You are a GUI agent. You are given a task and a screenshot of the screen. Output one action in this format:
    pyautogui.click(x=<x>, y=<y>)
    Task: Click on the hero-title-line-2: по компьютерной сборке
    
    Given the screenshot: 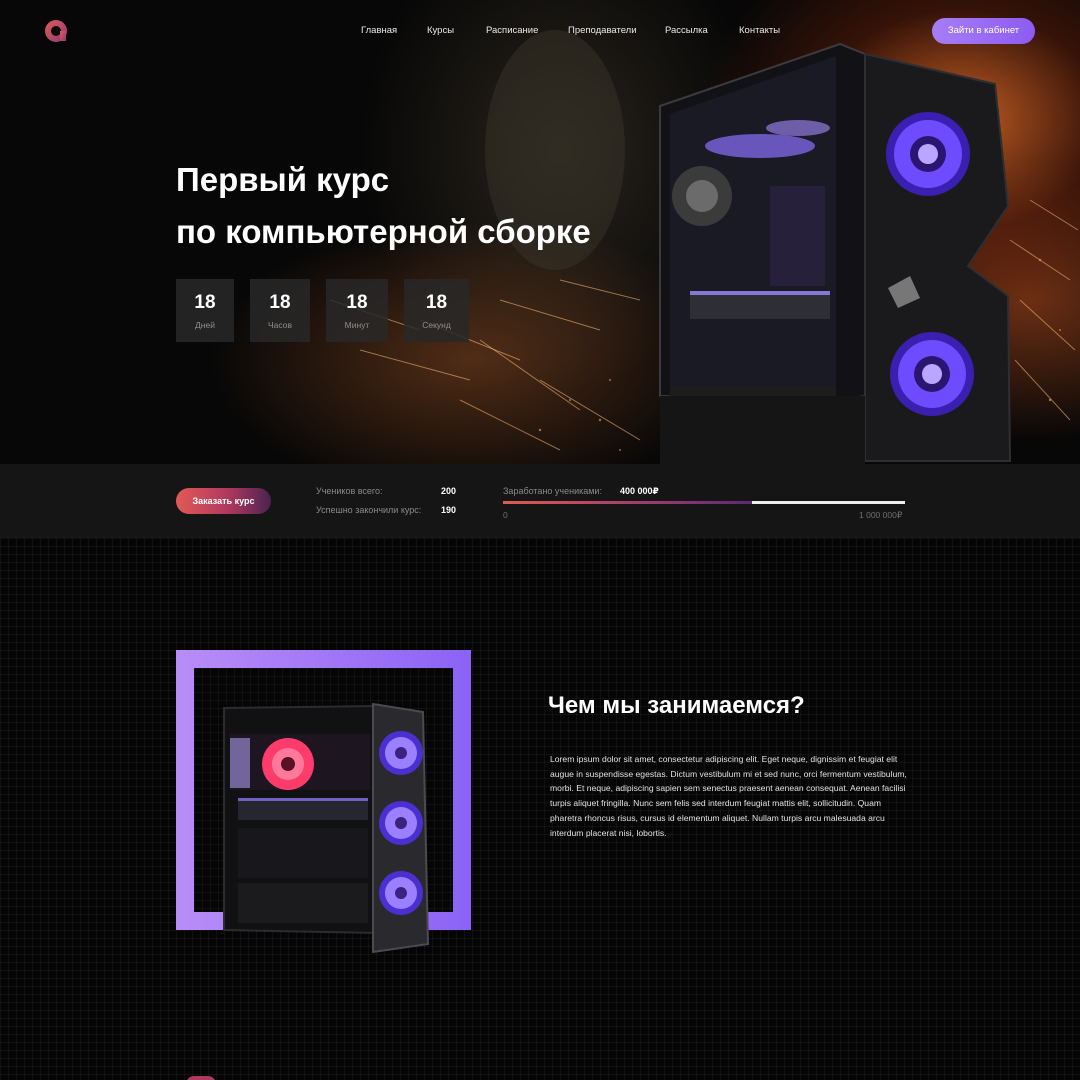 What is the action you would take?
    pyautogui.click(x=383, y=231)
    